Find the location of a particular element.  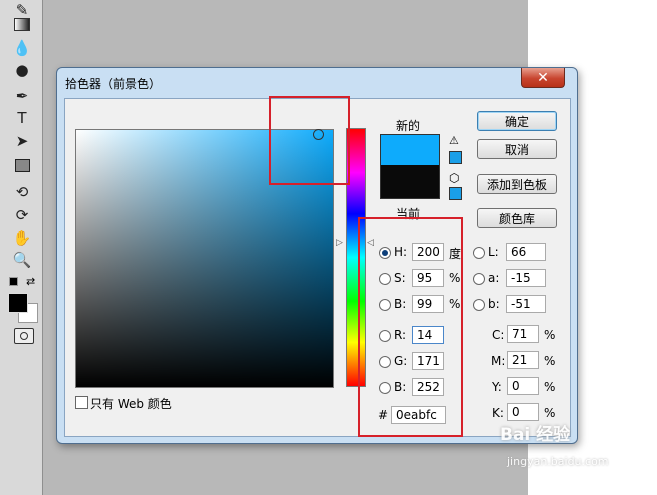

foreground-color-swatch is located at coordinates (18, 303).